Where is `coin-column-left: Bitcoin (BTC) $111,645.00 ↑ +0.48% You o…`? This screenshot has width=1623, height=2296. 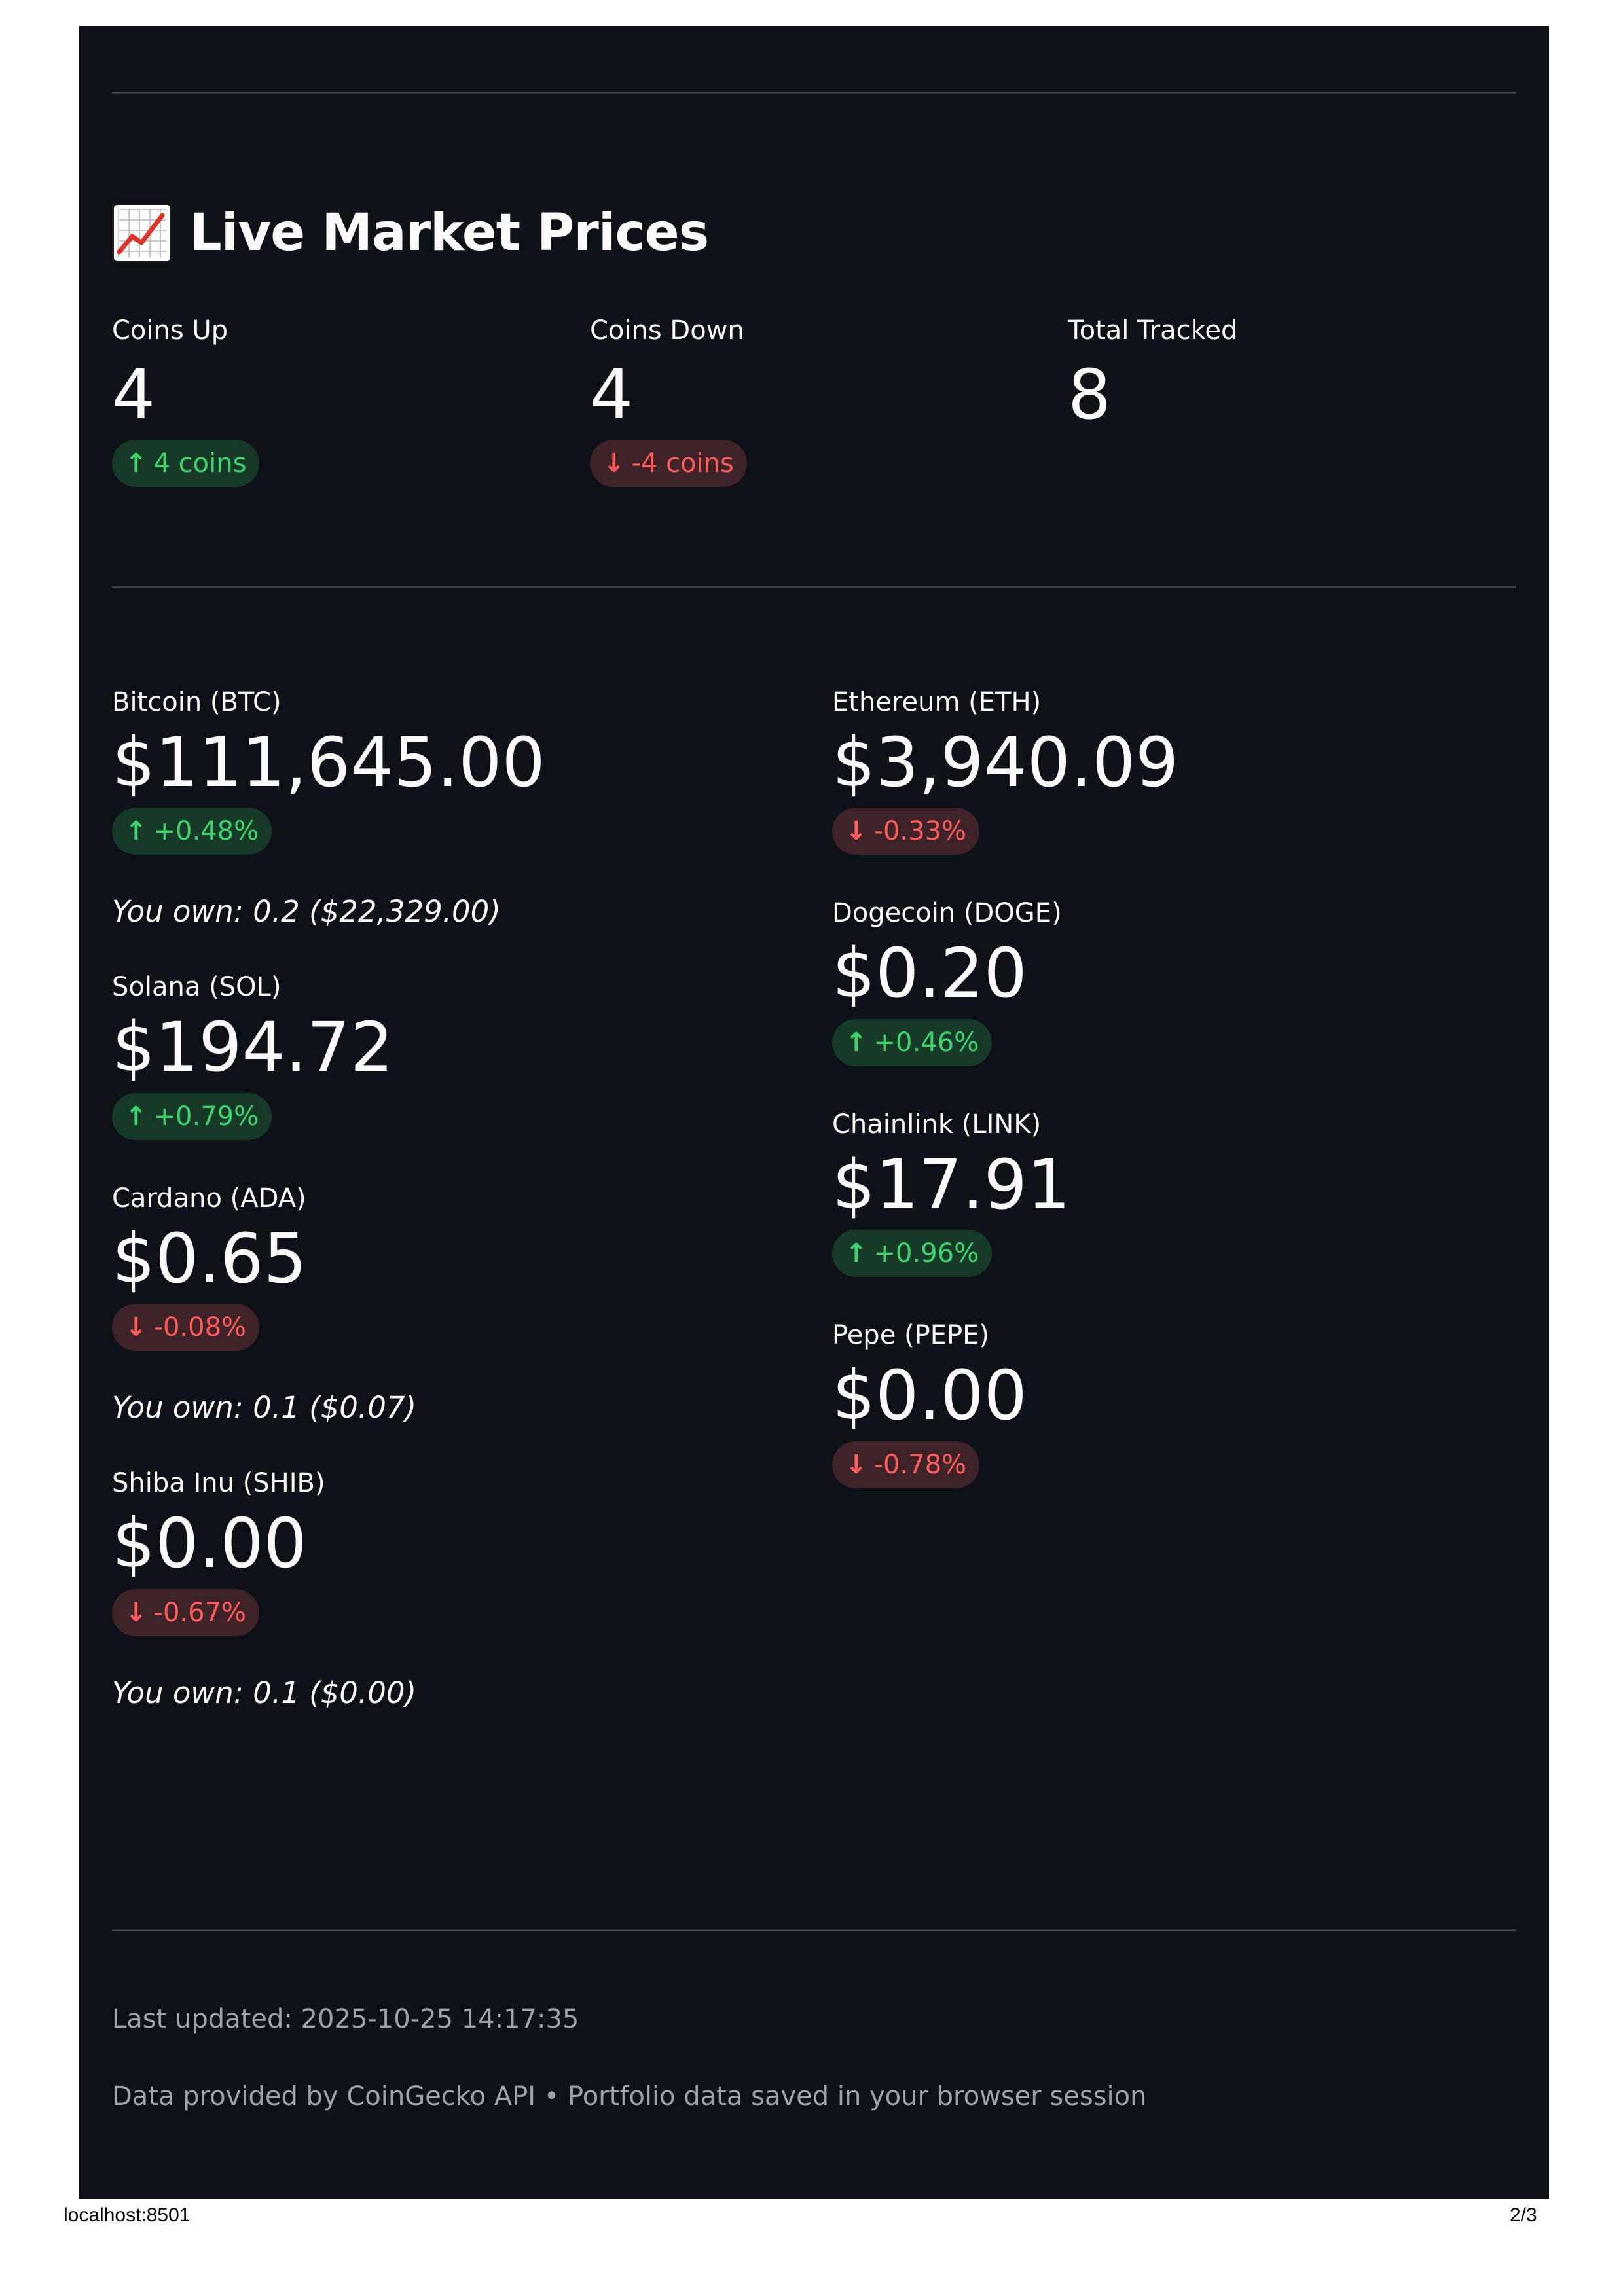 coin-column-left: Bitcoin (BTC) $111,645.00 ↑ +0.48% You o… is located at coordinates (328, 1198).